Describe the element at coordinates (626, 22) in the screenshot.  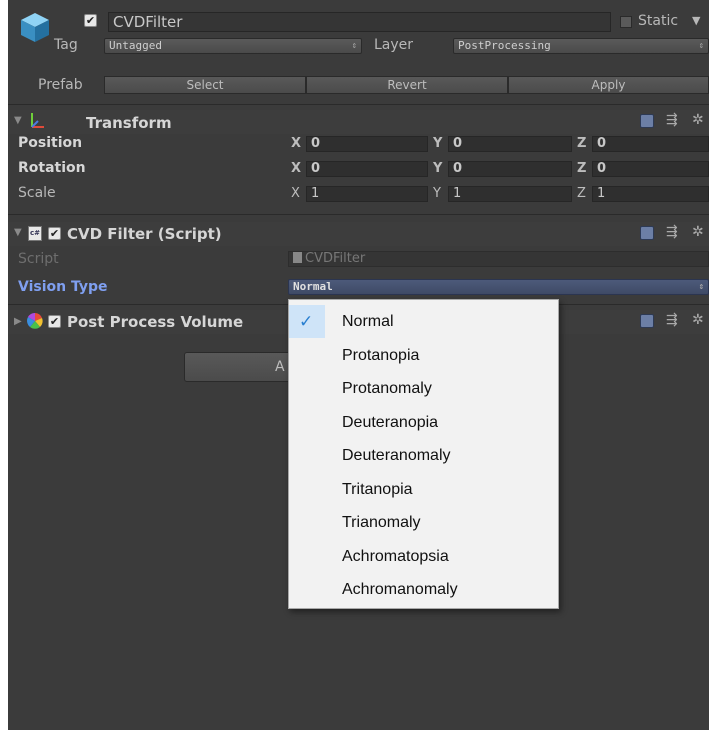
I see `static-checkbox` at that location.